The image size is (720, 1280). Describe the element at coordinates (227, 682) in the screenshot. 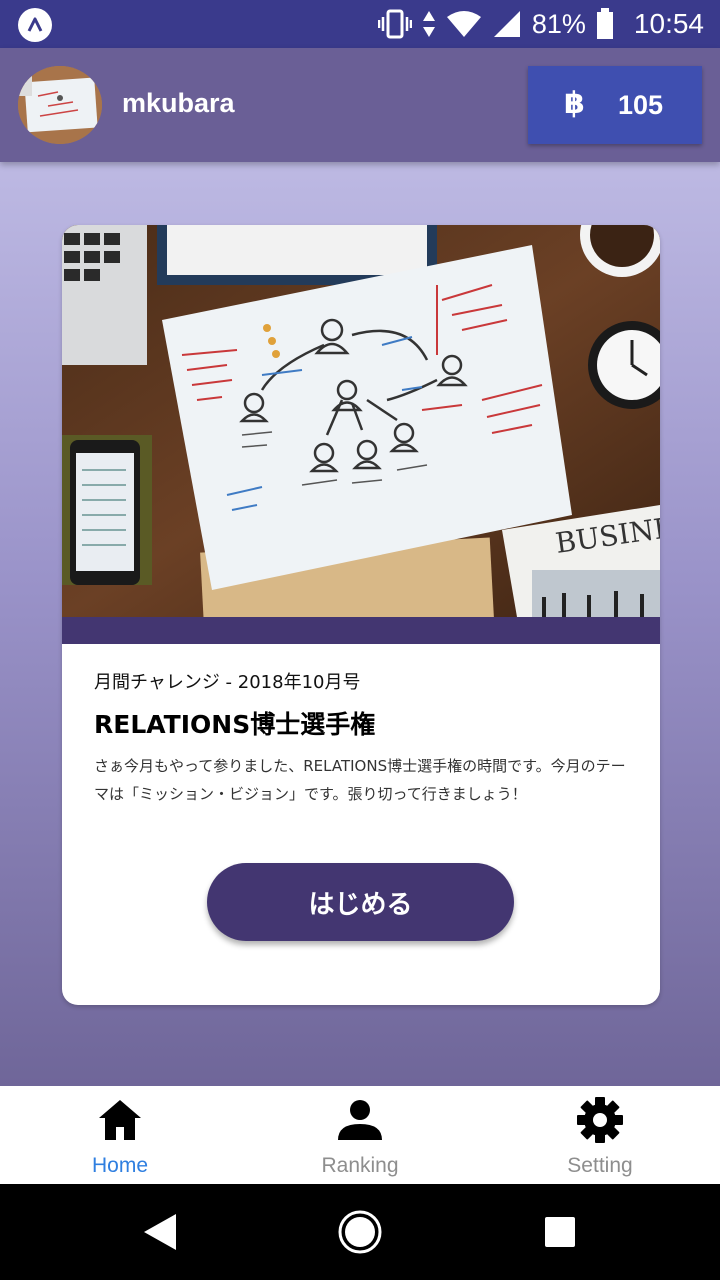

I see `challenge-period: 月間チャレンジ - 2018年10月号` at that location.